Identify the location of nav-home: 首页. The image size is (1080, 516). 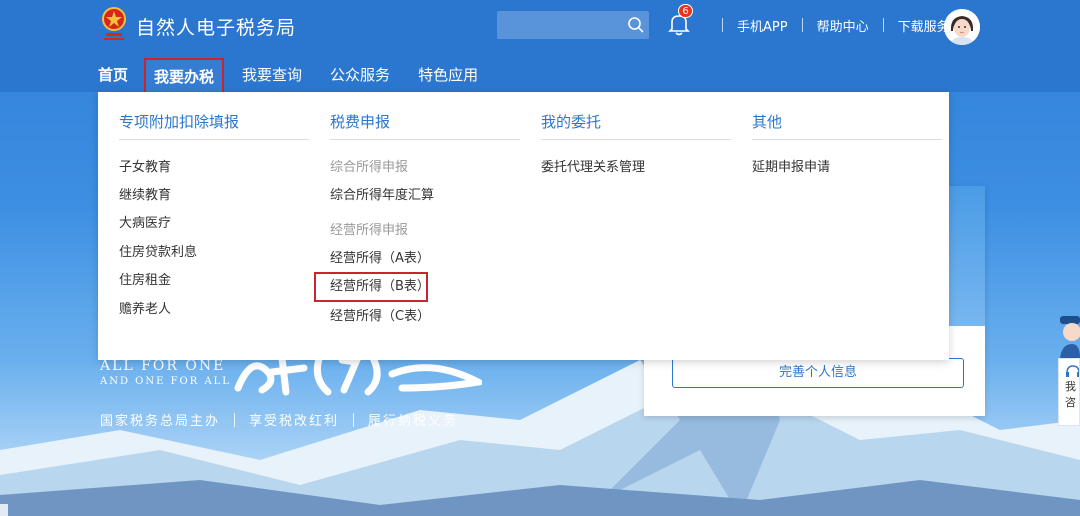
(113, 76).